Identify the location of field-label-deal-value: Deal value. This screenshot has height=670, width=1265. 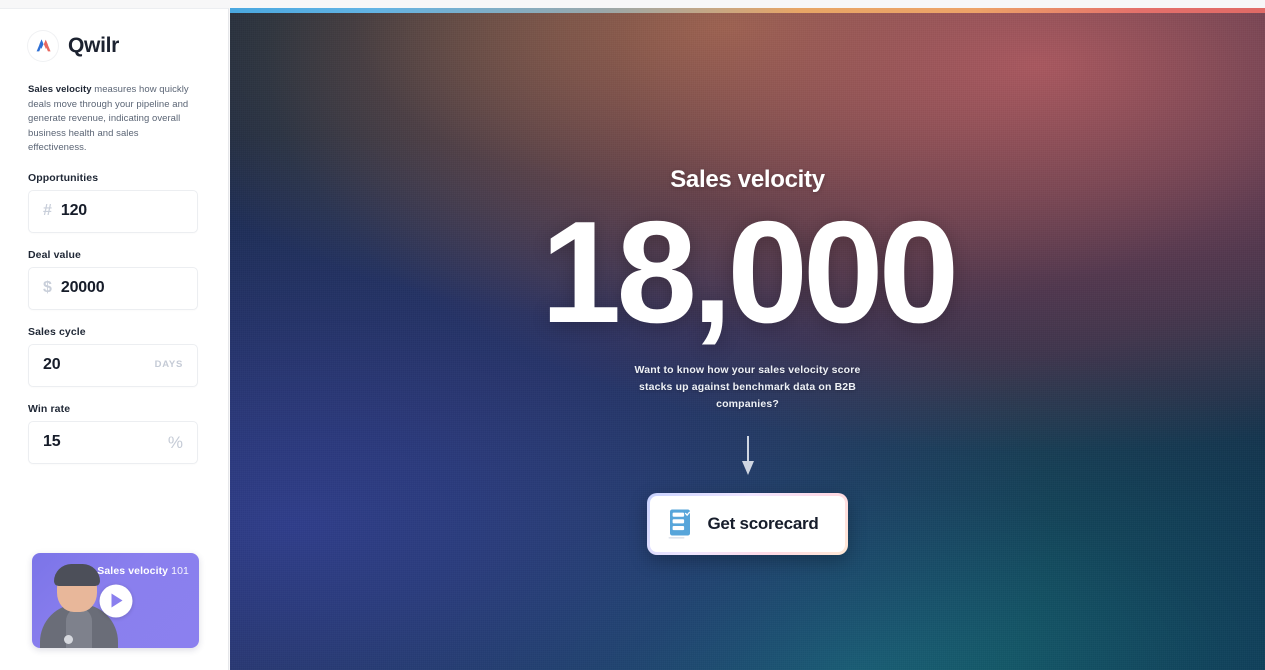
(54, 254).